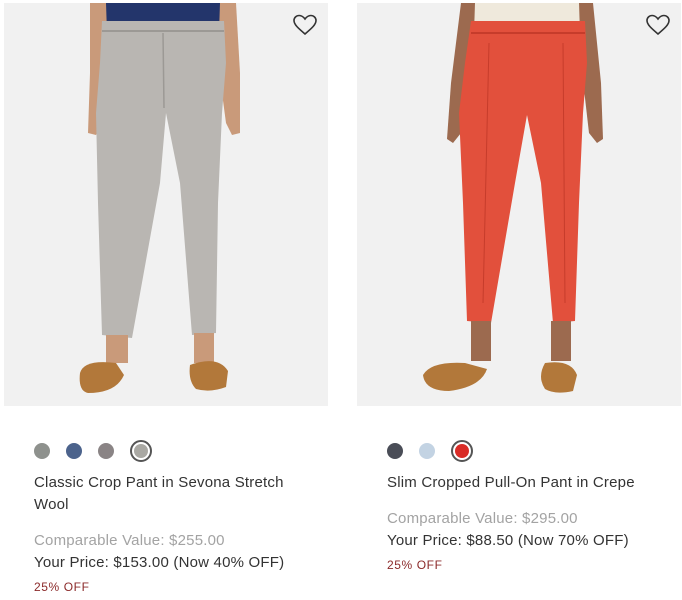 This screenshot has width=682, height=600. Describe the element at coordinates (508, 540) in the screenshot. I see `your-price: Your Price: $88.50 (Now 70% OFF)` at that location.